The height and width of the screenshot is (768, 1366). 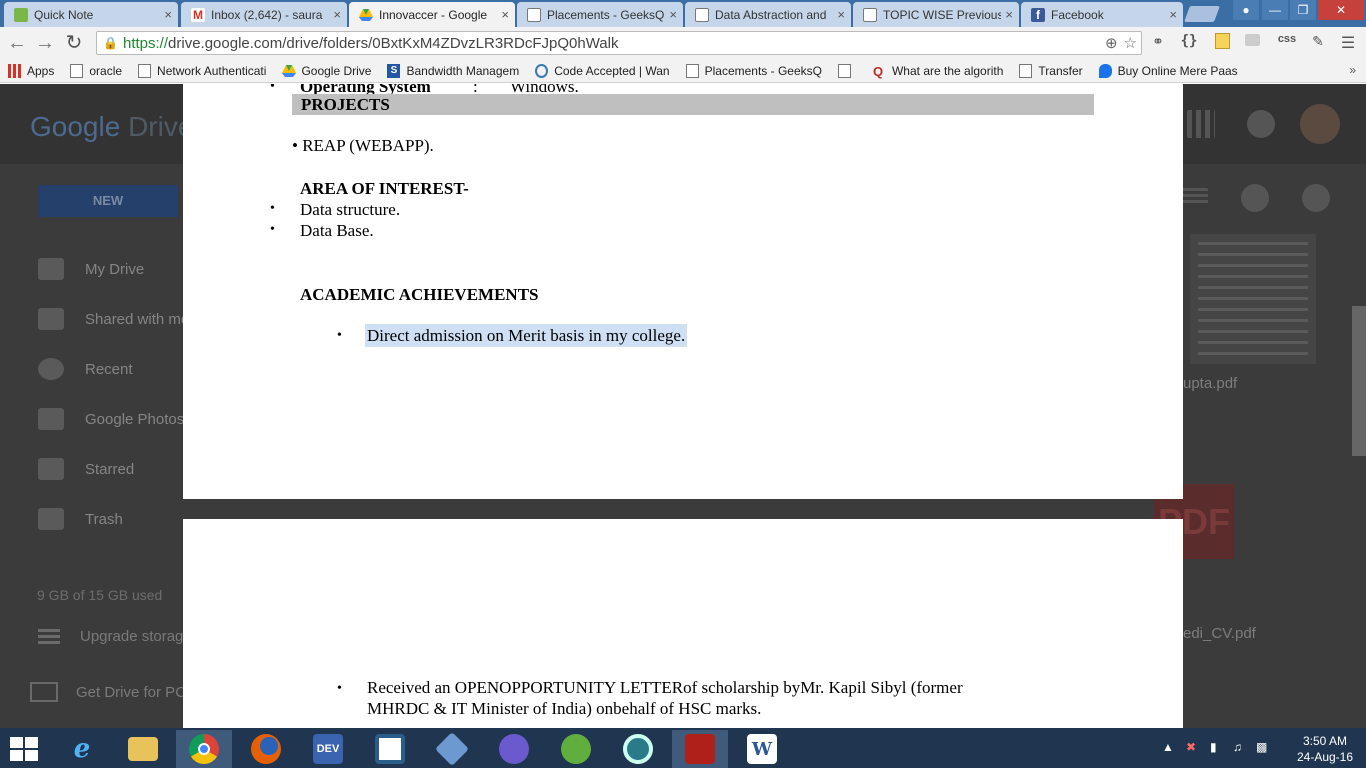 What do you see at coordinates (1189, 43) in the screenshot?
I see `json-formatter-icon: {}` at bounding box center [1189, 43].